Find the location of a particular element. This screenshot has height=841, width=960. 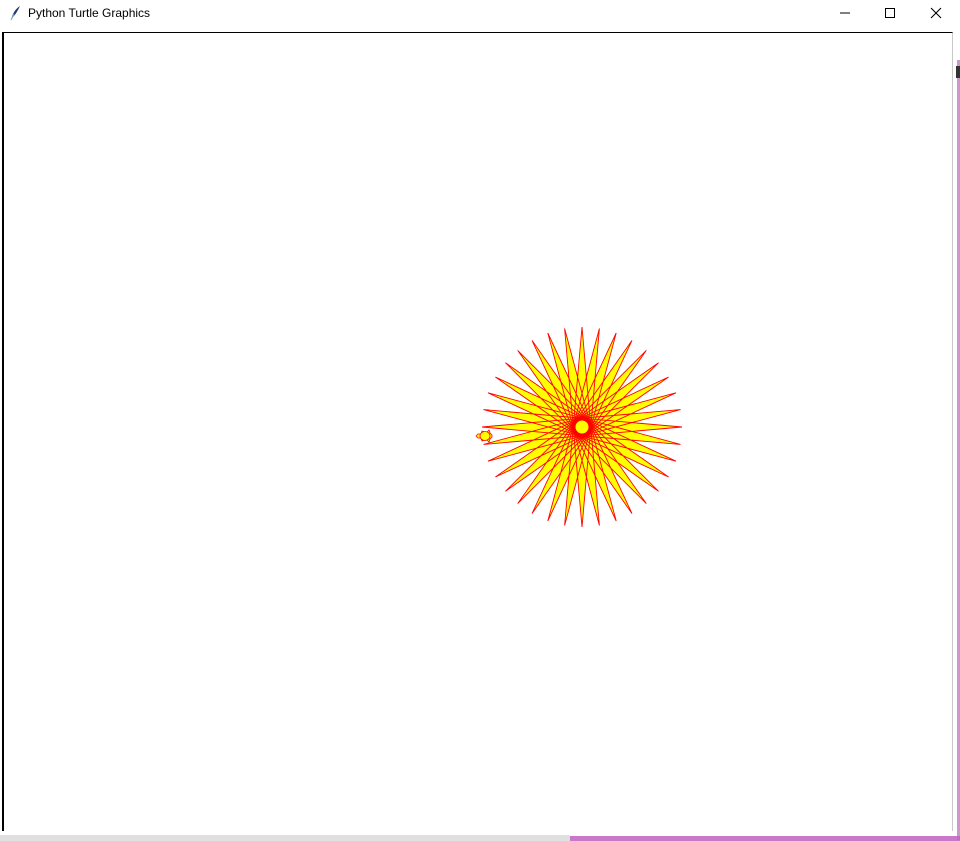

star-center is located at coordinates (582, 427).